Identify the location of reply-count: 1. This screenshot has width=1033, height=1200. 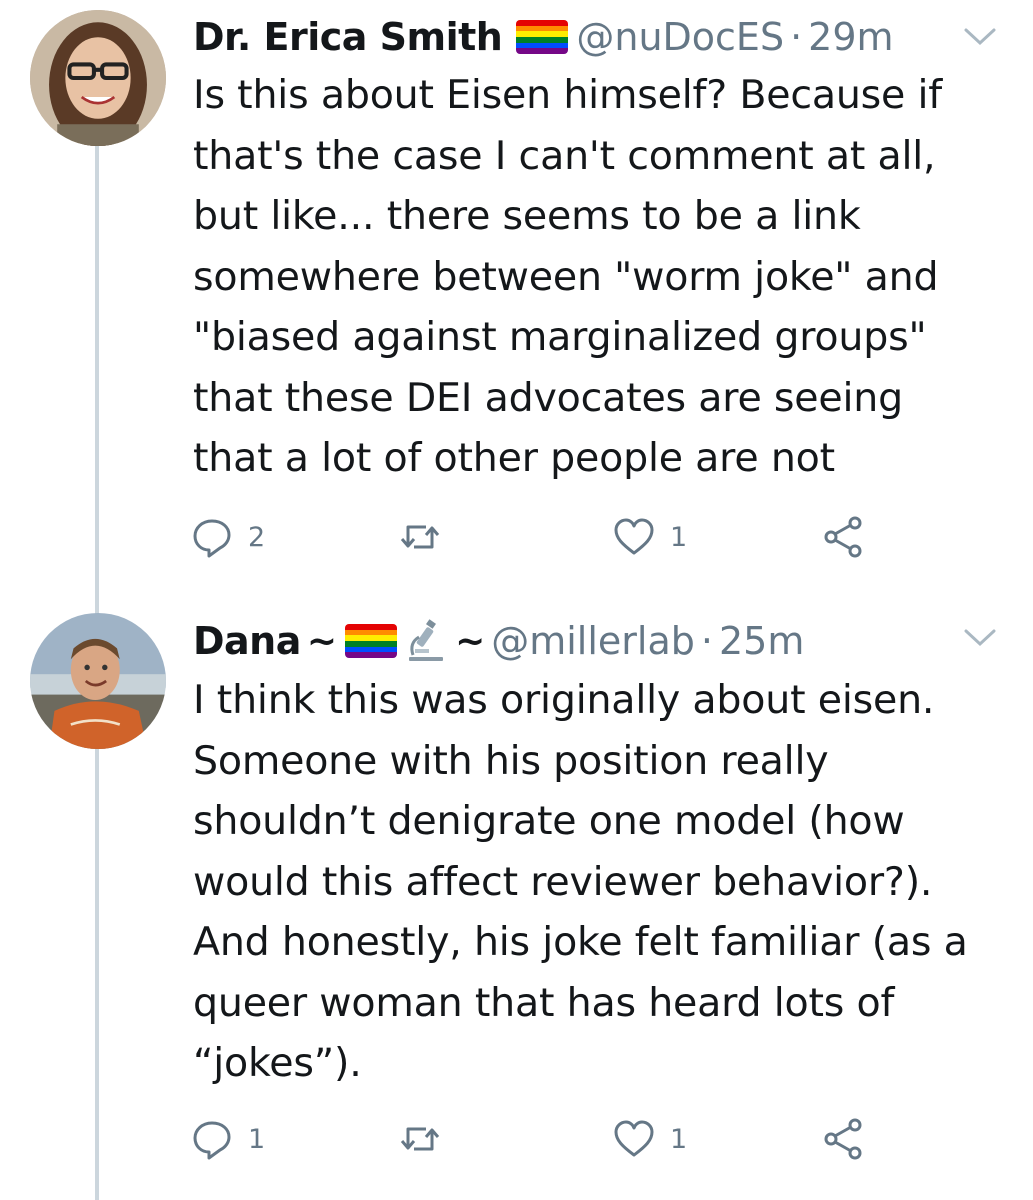
(257, 1139).